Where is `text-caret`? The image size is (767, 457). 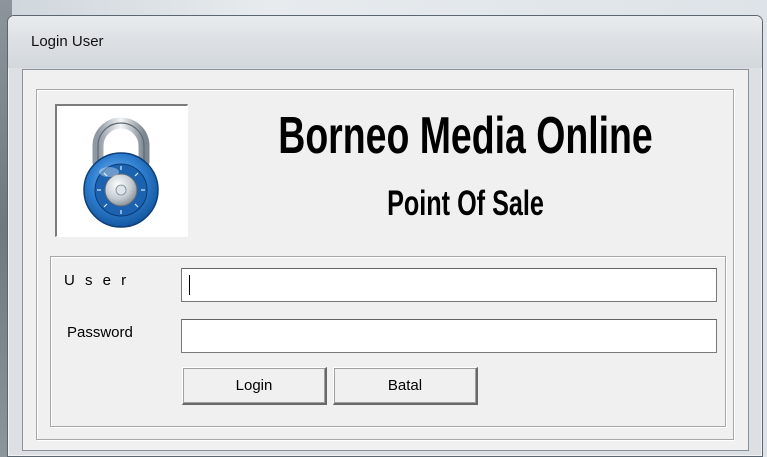
text-caret is located at coordinates (189, 285).